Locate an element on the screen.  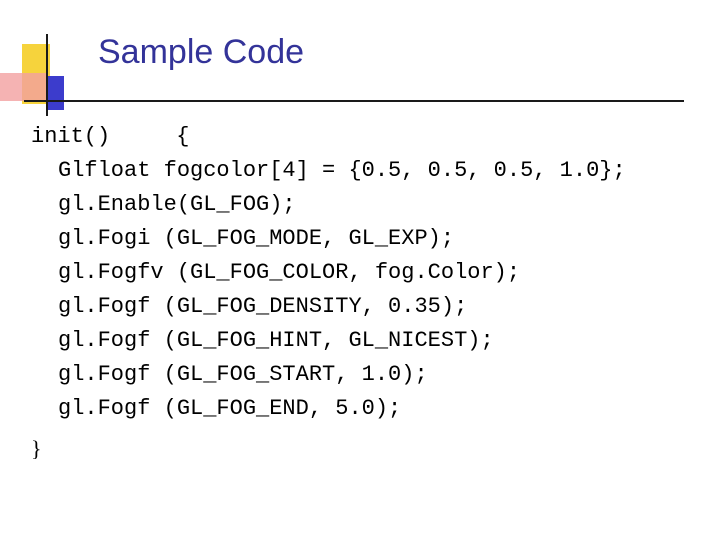
code-line: gl.Enable(GL_FOG); is located at coordinates (177, 204).